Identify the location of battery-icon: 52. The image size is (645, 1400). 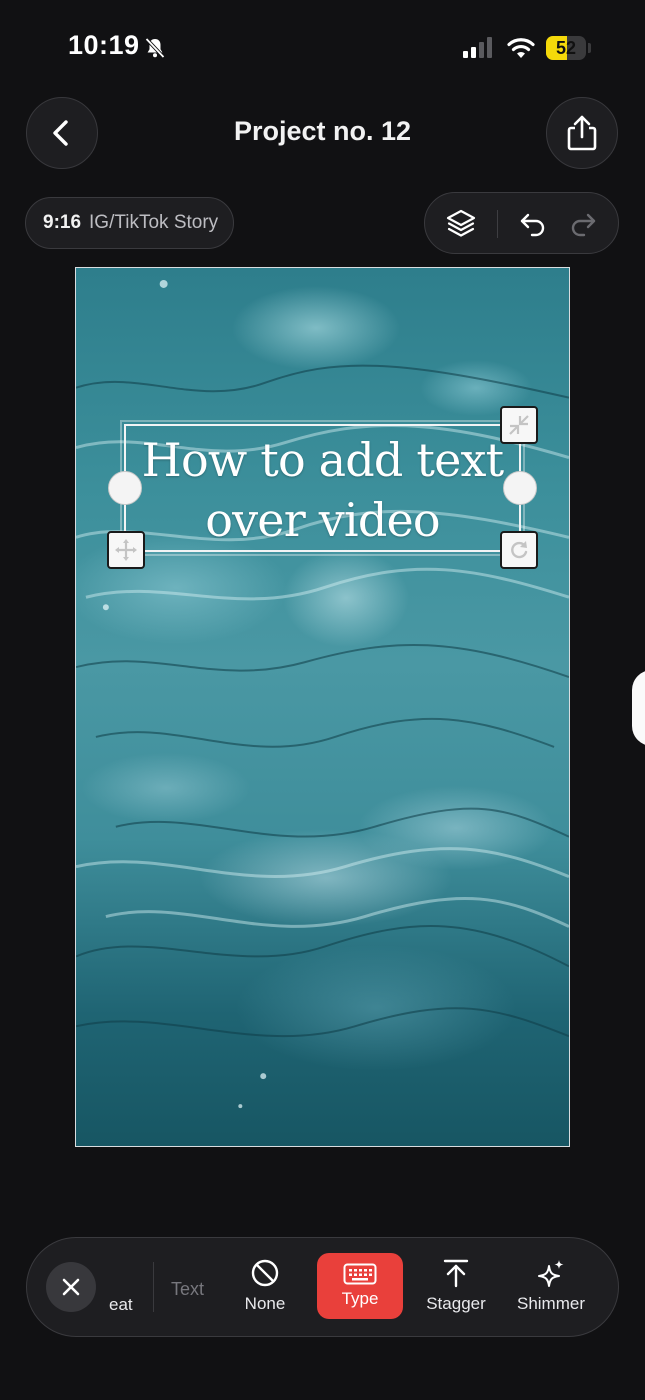
(566, 48).